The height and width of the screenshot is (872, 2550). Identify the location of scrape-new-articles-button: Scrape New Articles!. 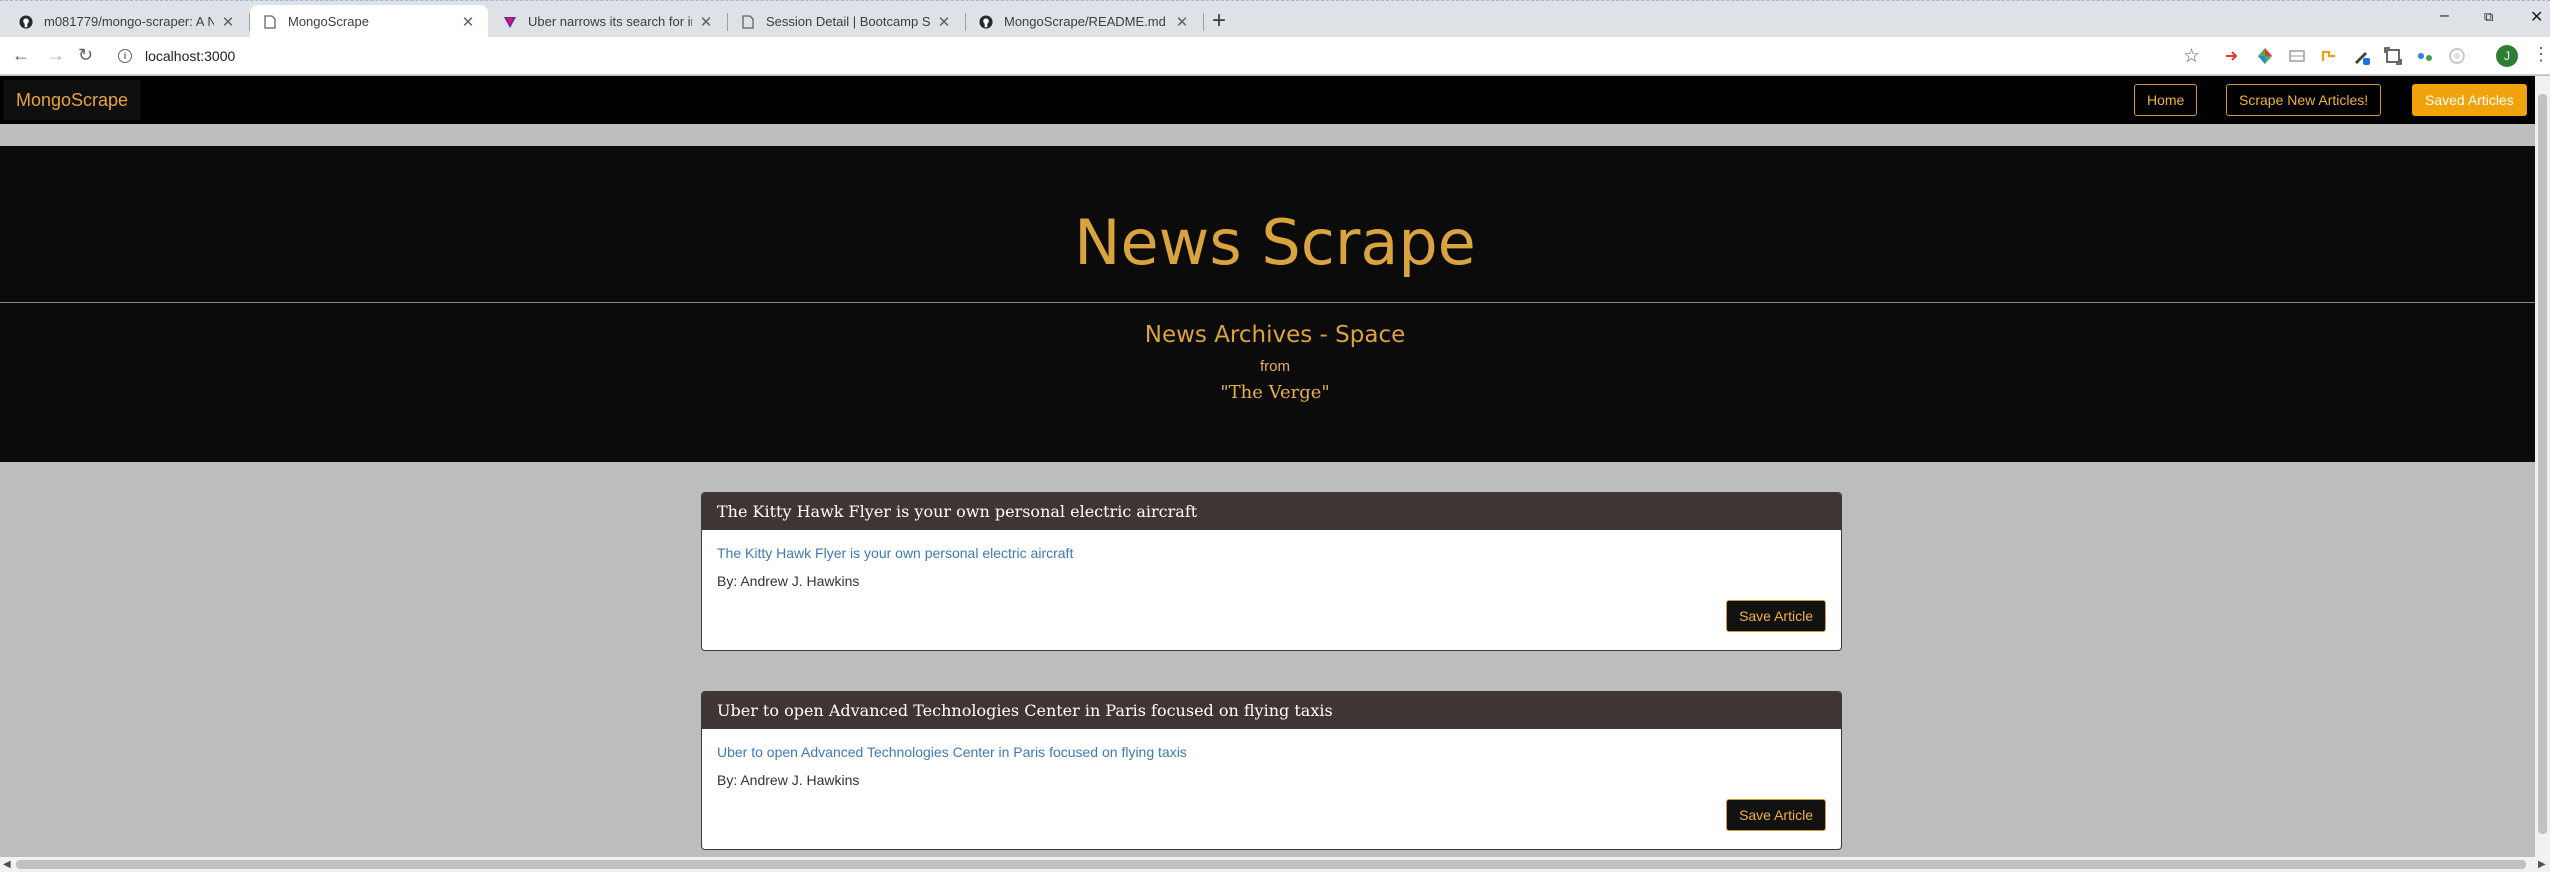
(2304, 100).